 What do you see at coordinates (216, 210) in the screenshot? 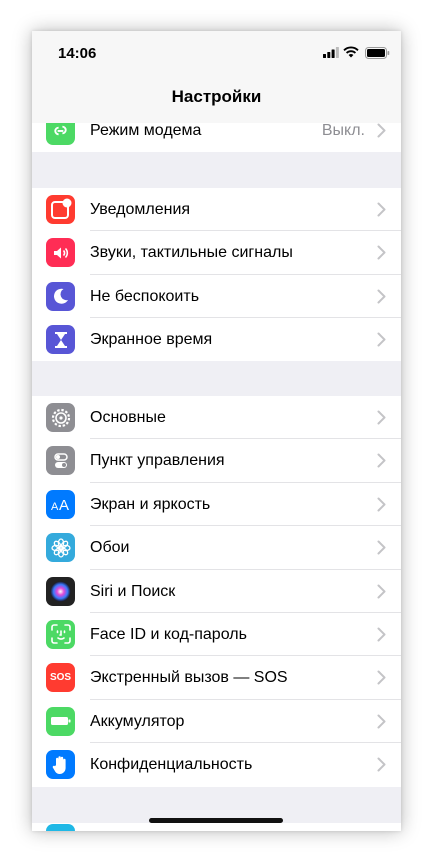
I see `settings-row-notifications: Уведомления` at bounding box center [216, 210].